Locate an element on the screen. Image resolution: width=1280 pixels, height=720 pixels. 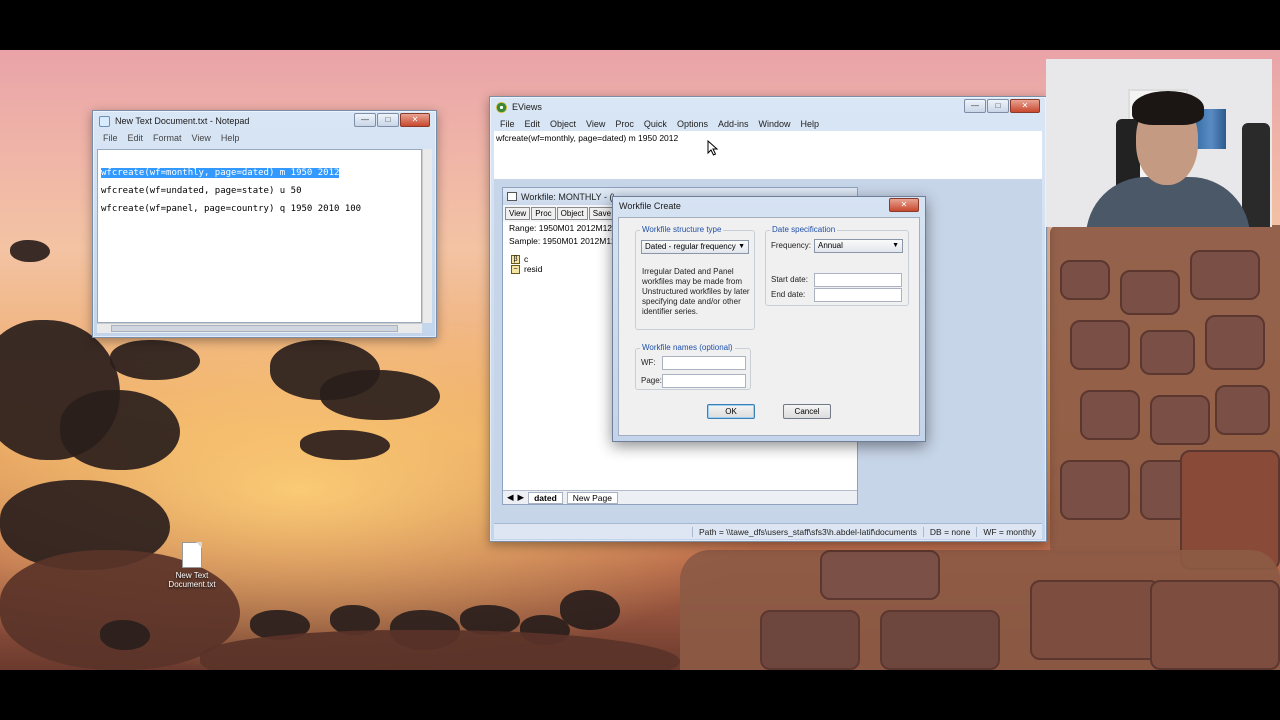
eviews-menu-edit: Edit is located at coordinates (533, 124).